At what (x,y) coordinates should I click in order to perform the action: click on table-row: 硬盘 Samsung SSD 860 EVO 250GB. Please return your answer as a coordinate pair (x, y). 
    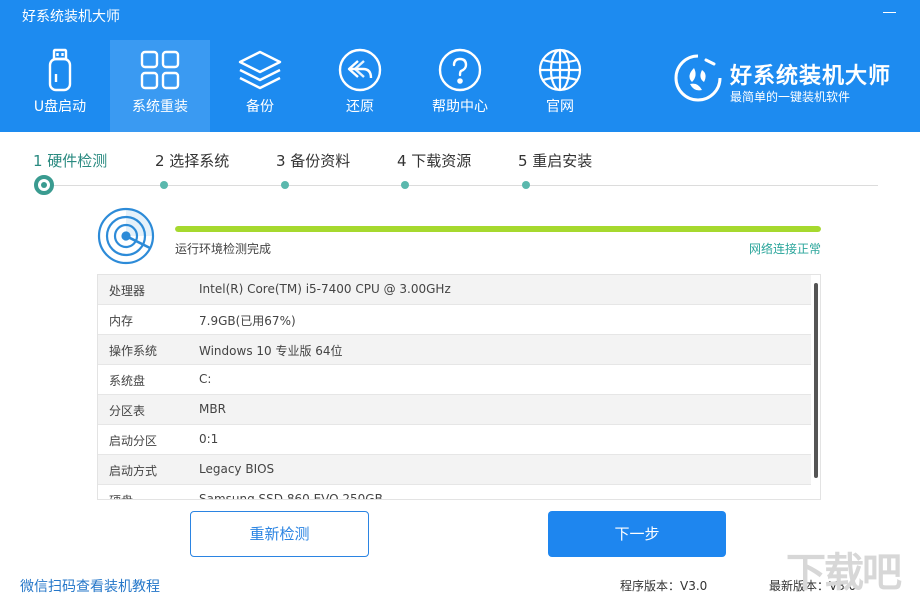
    Looking at the image, I should click on (454, 492).